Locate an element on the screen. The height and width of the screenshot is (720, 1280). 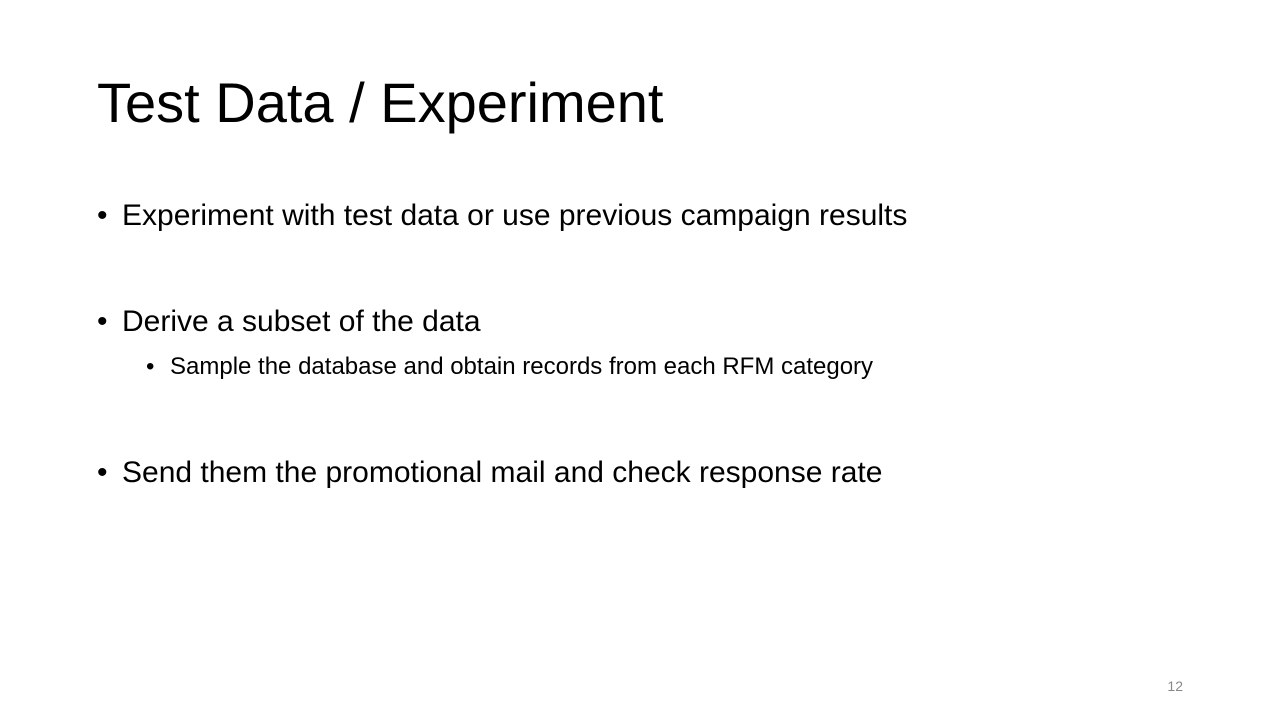
bullet-item: • Derive a subset of the data is located at coordinates (289, 322).